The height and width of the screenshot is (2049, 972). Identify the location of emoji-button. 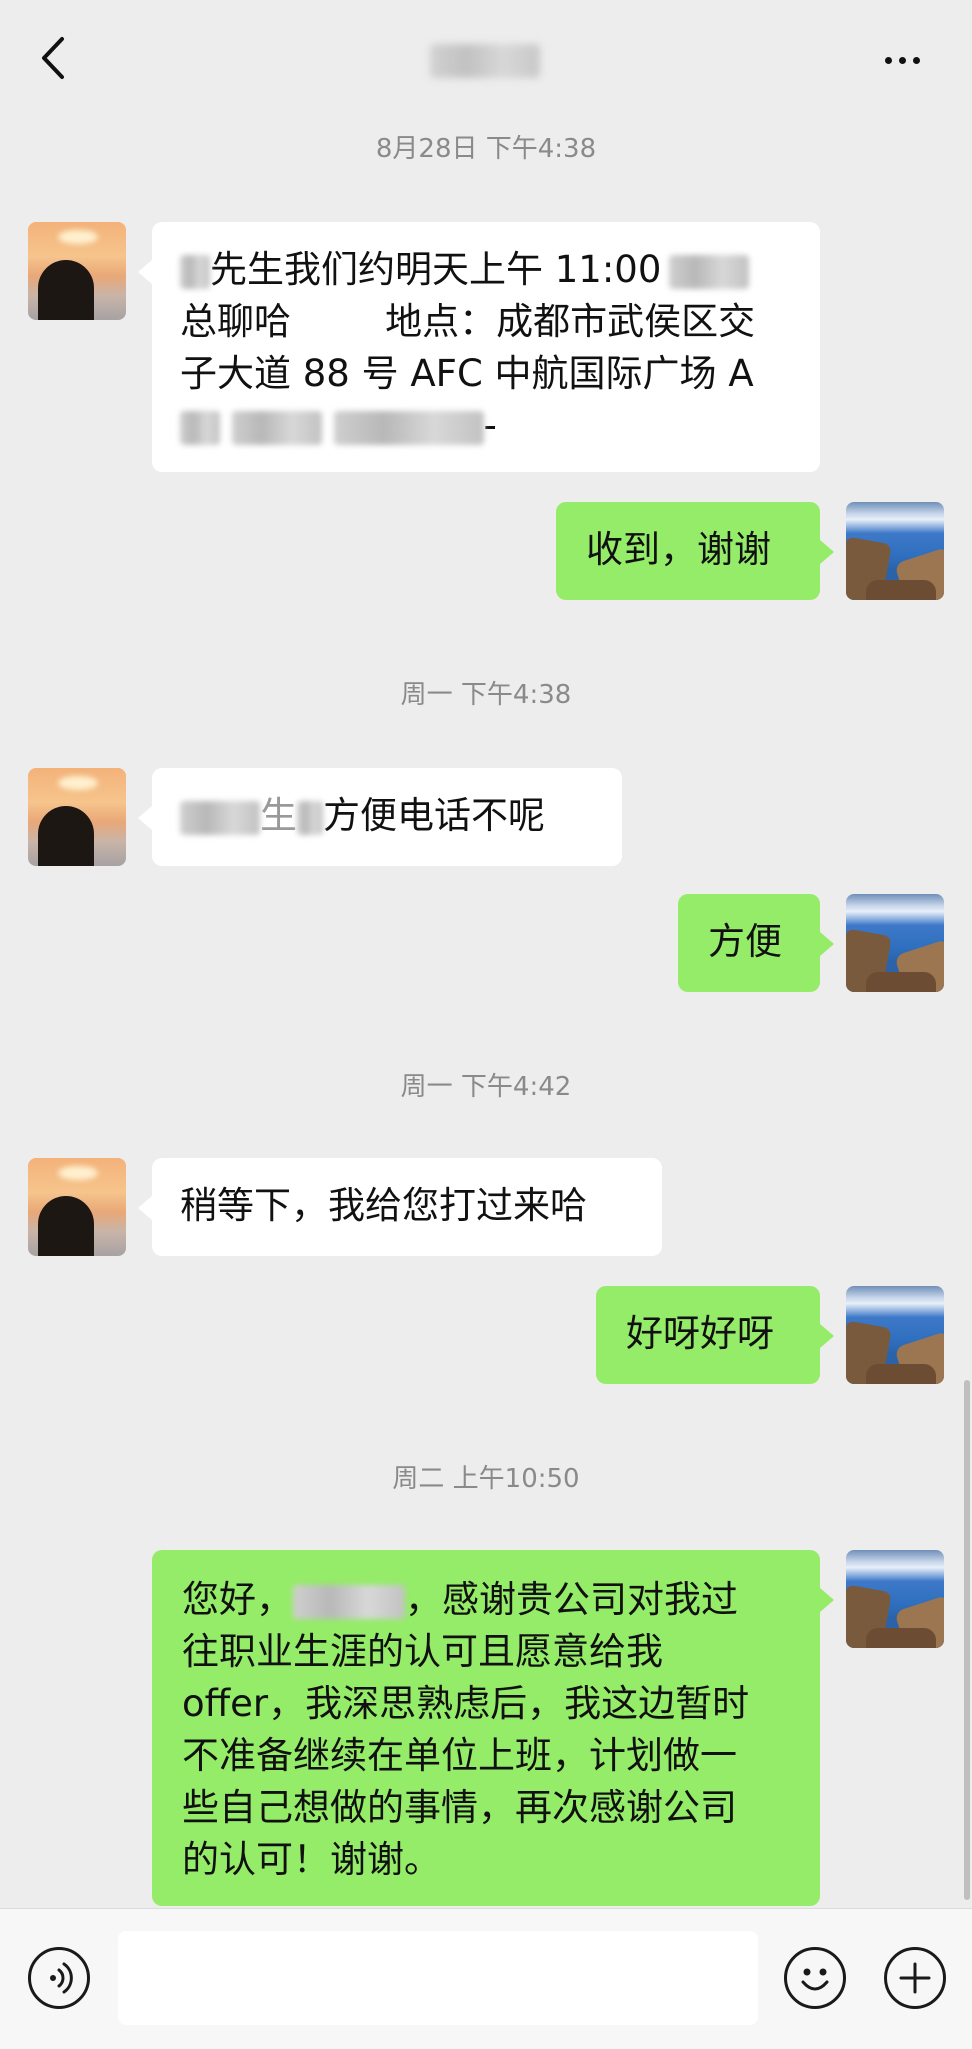
(815, 1978).